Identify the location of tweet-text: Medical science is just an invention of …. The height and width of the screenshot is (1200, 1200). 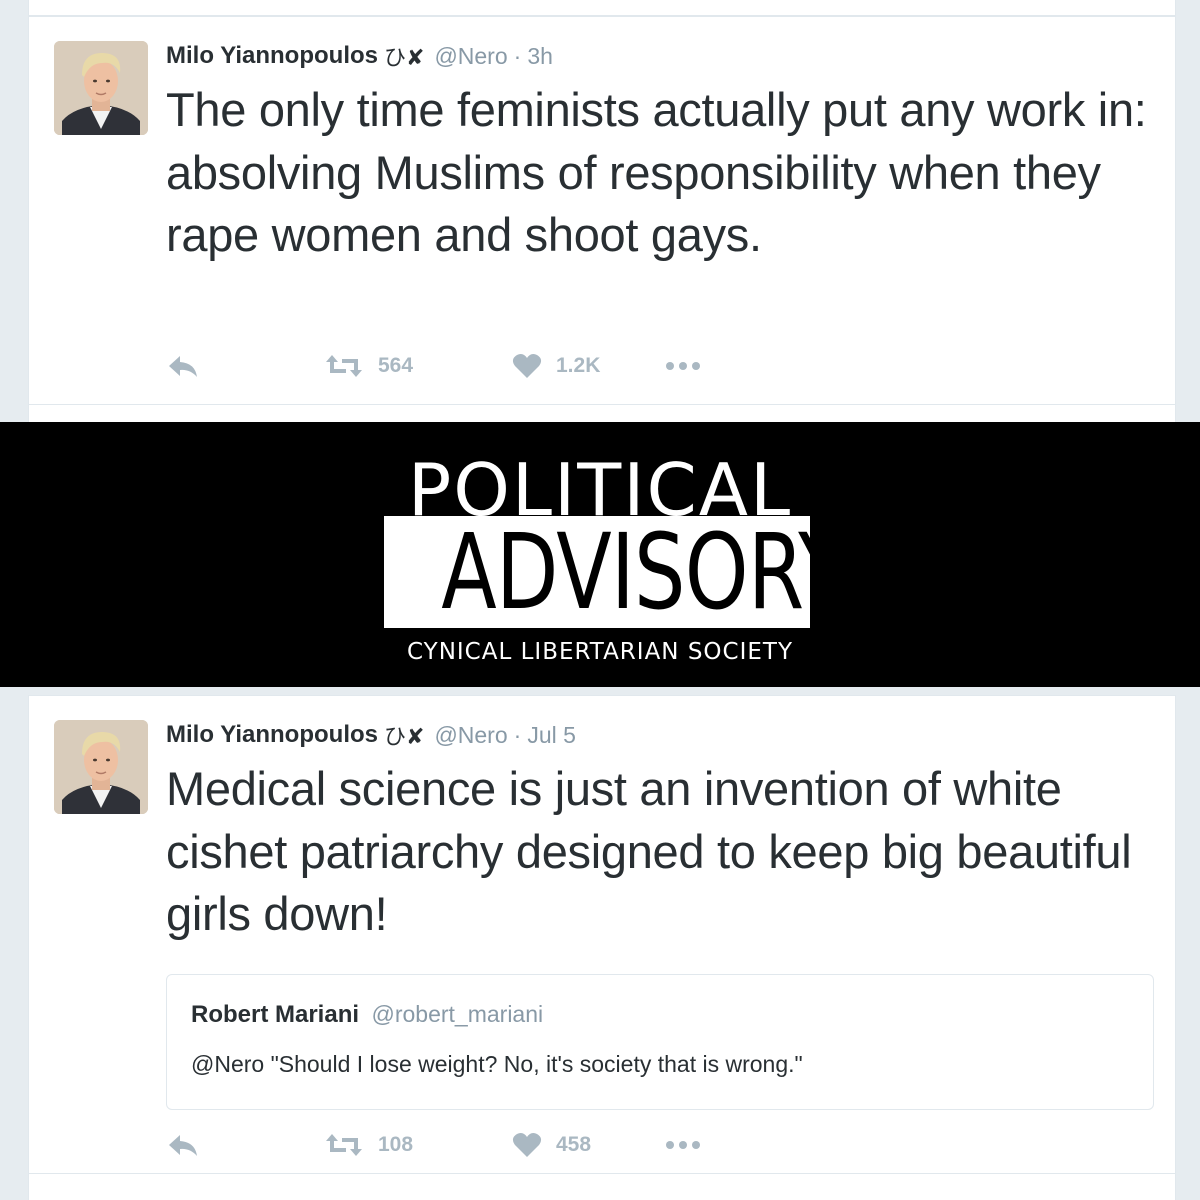
(649, 851).